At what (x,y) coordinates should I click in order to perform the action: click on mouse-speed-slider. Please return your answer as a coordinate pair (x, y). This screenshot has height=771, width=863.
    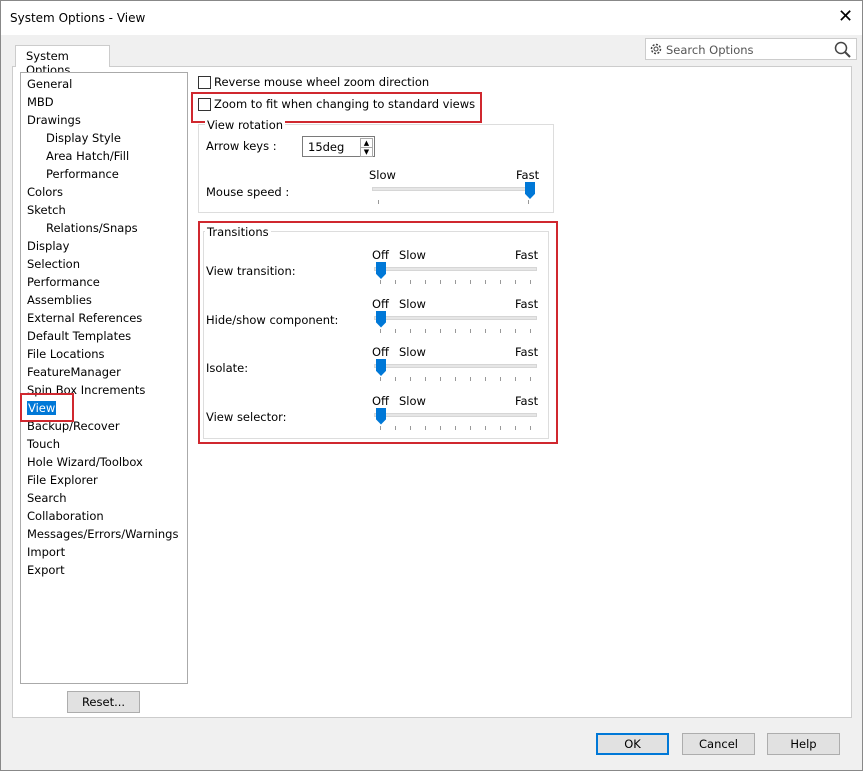
    Looking at the image, I should click on (454, 194).